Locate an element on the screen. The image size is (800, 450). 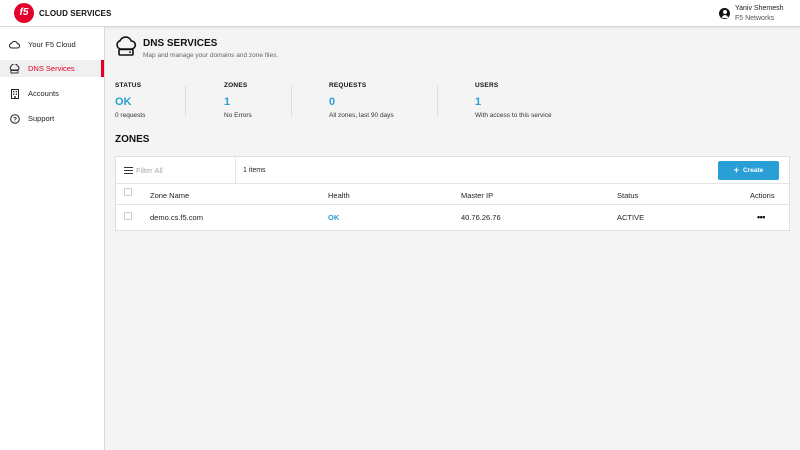
sidebar-item-support: ? Support is located at coordinates (52, 118).